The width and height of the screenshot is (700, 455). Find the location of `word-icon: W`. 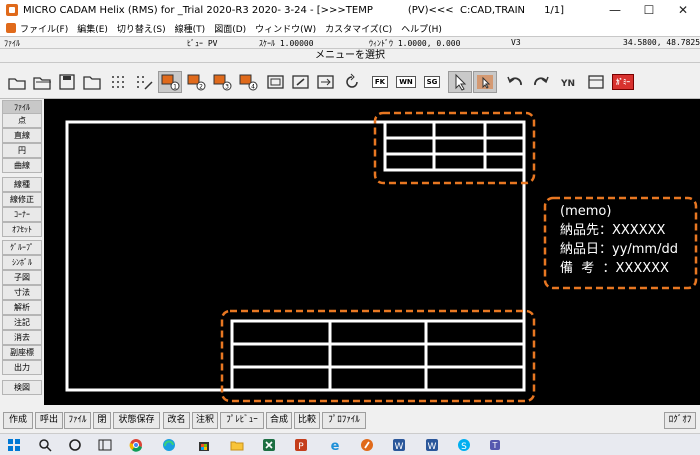

word-icon: W is located at coordinates (399, 445).